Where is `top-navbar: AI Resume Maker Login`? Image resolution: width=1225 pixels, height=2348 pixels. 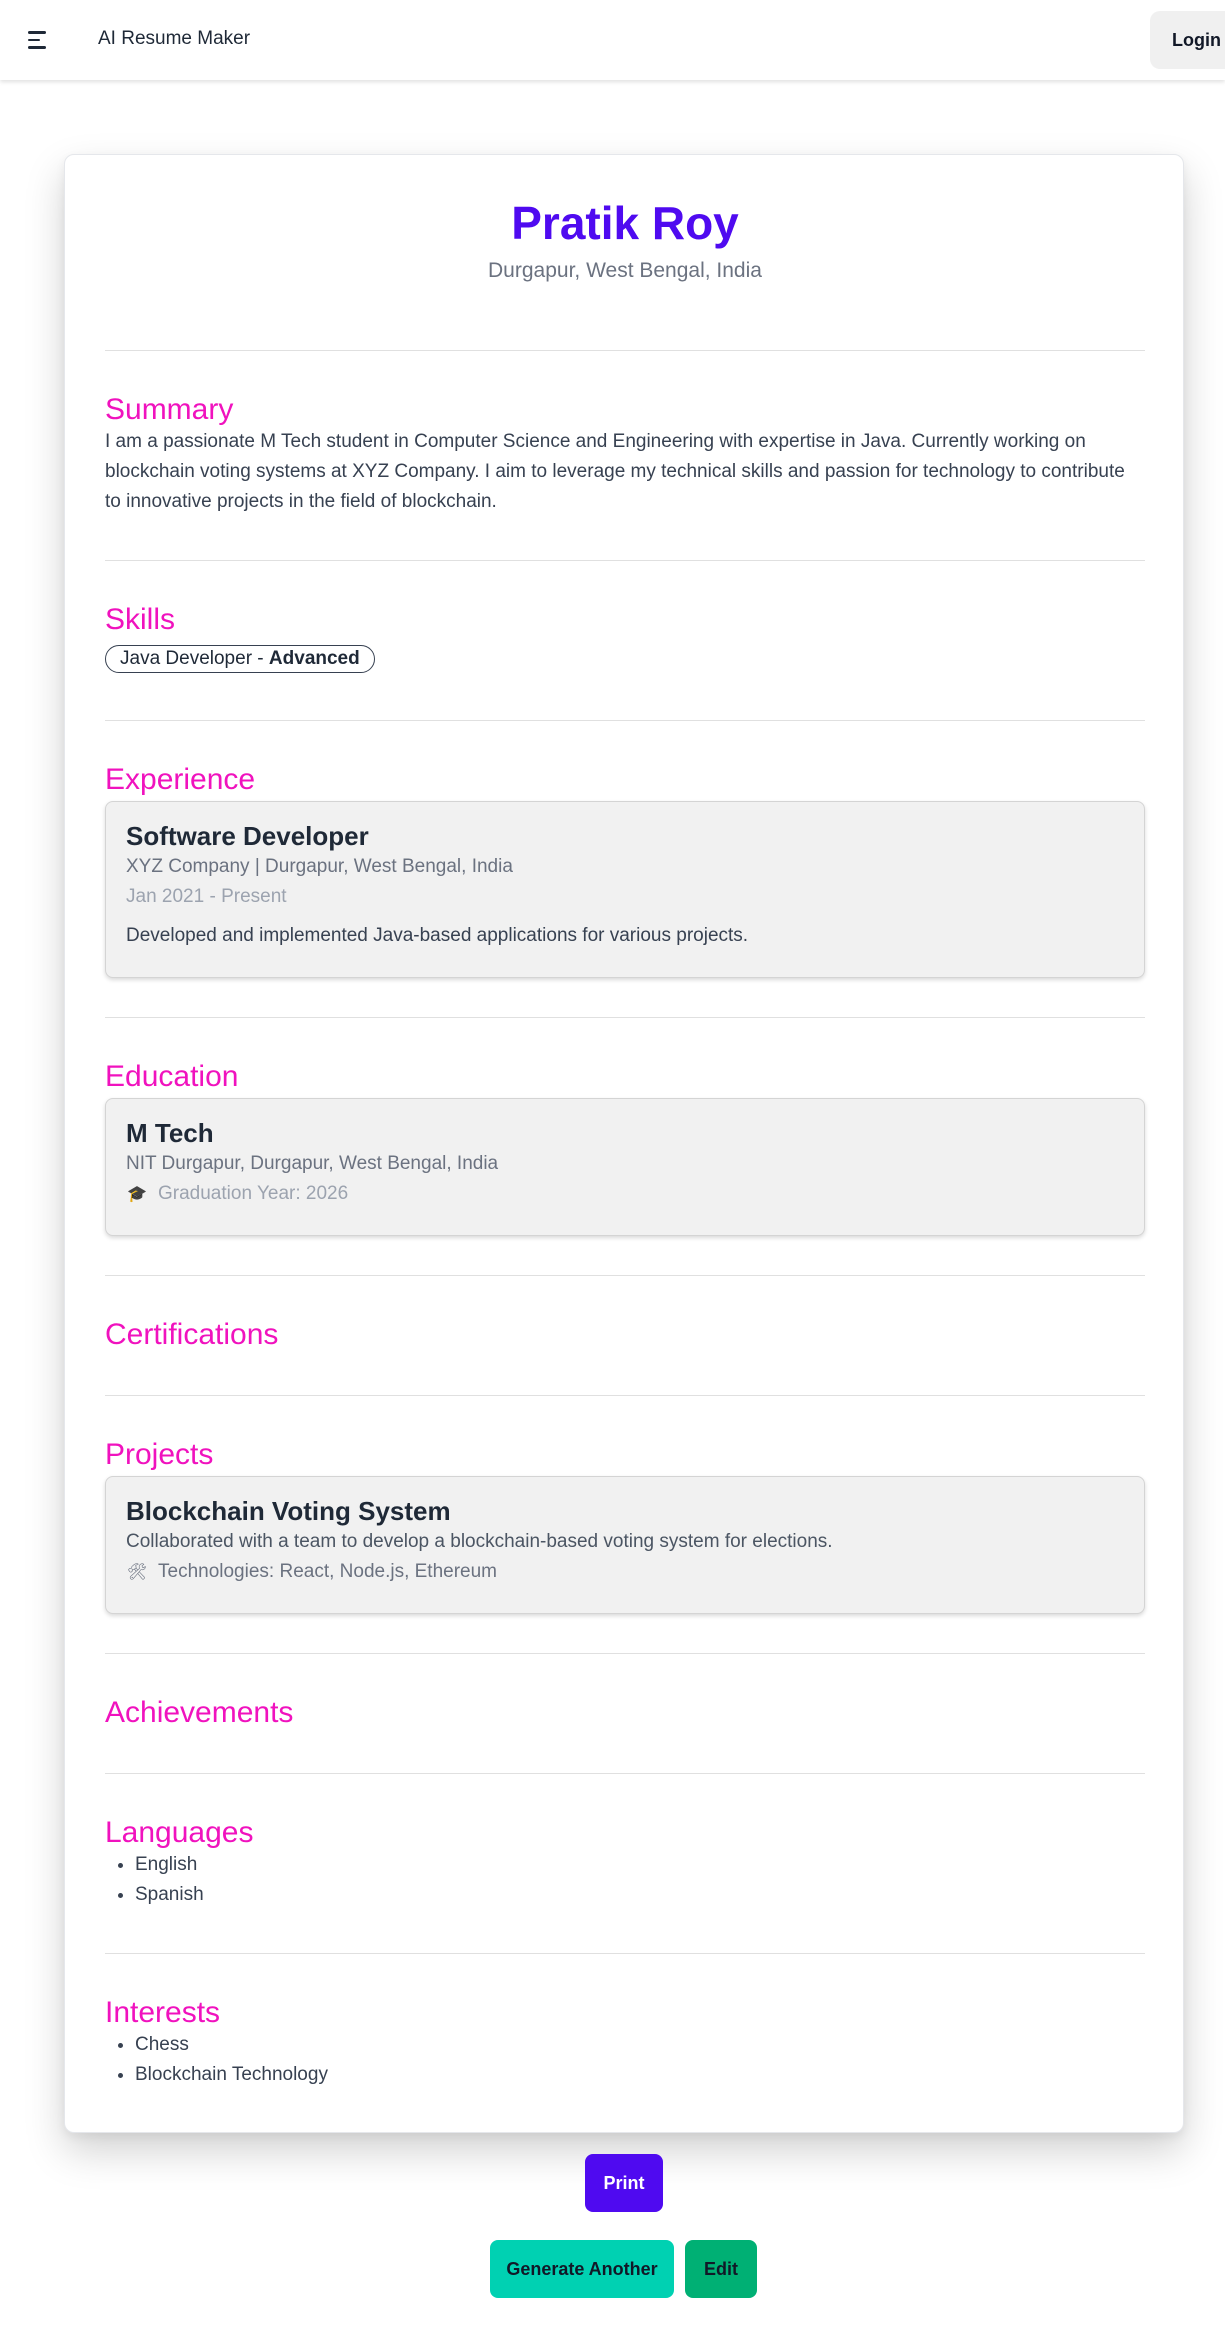
top-navbar: AI Resume Maker Login is located at coordinates (612, 40).